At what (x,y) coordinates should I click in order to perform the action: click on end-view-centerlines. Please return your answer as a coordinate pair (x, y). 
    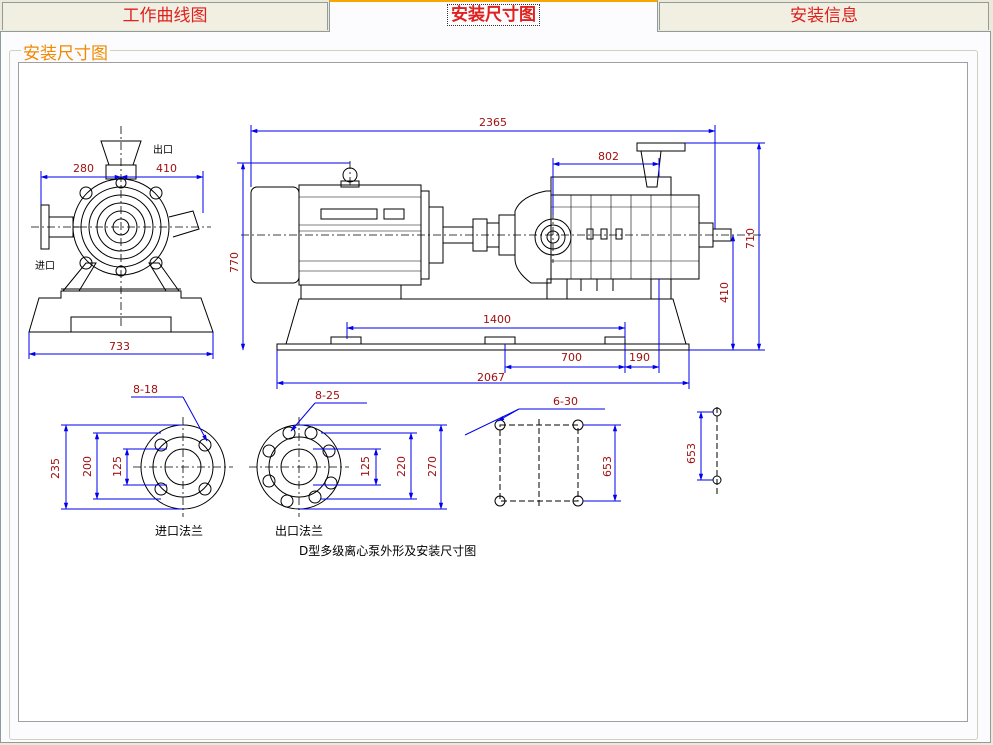
    Looking at the image, I should click on (121, 226).